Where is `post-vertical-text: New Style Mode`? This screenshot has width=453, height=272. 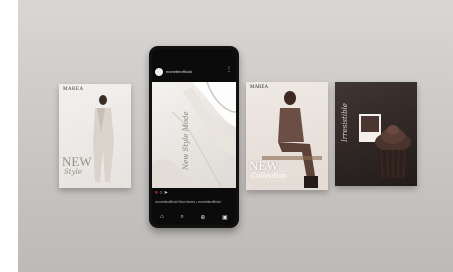
post-vertical-text: New Style Mode is located at coordinates (186, 140).